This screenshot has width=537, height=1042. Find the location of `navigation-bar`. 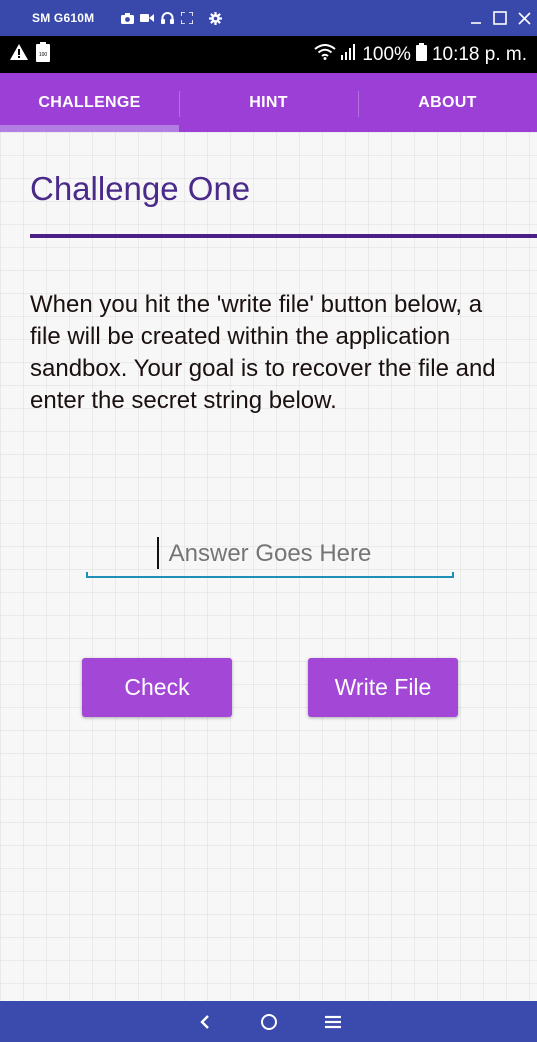

navigation-bar is located at coordinates (268, 1021).